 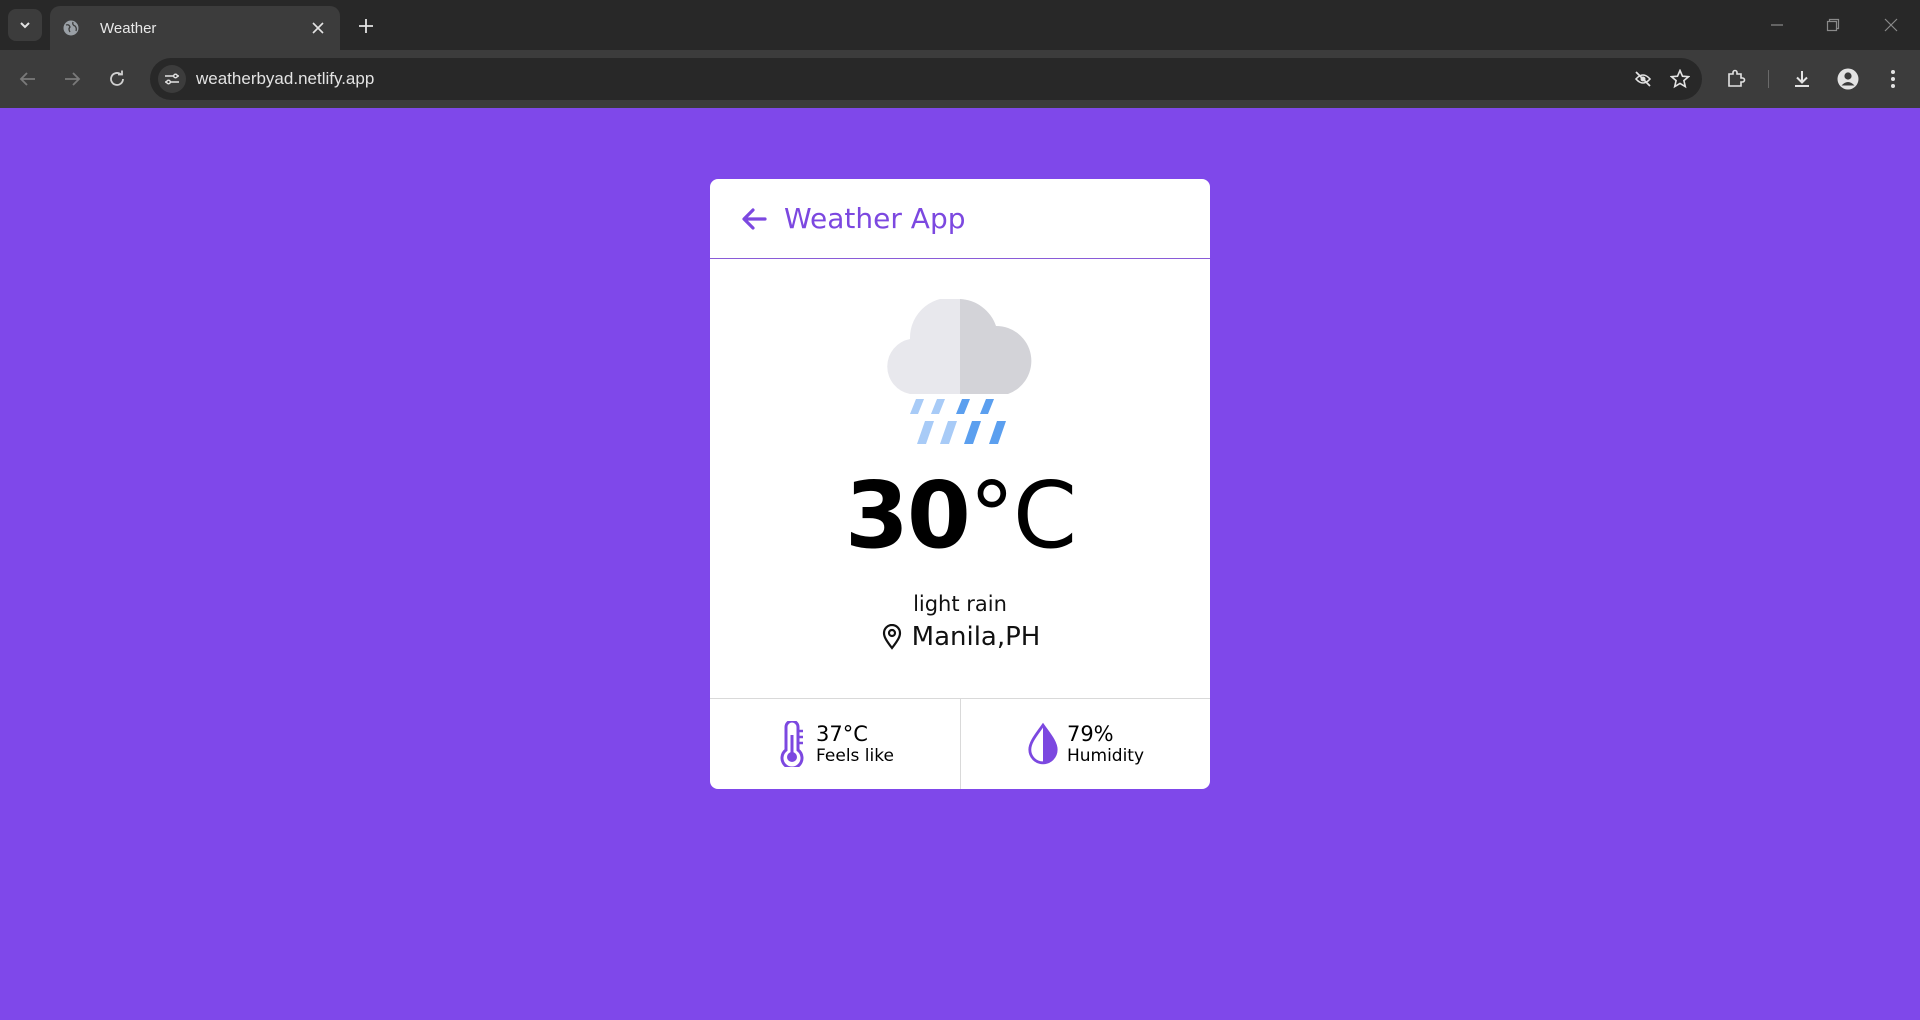 What do you see at coordinates (842, 734) in the screenshot?
I see `feels-like-value: 37°C` at bounding box center [842, 734].